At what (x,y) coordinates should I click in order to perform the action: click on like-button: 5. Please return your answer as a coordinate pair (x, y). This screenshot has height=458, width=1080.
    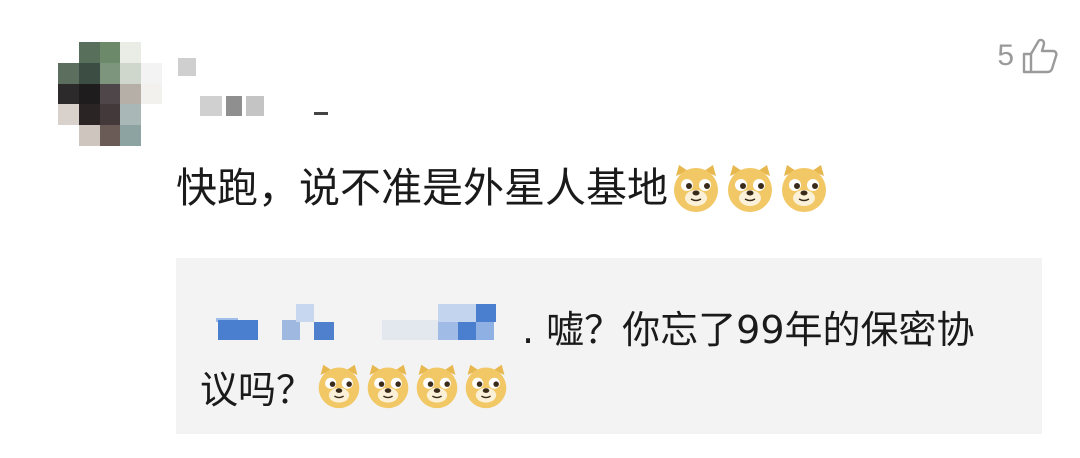
    Looking at the image, I should click on (1028, 56).